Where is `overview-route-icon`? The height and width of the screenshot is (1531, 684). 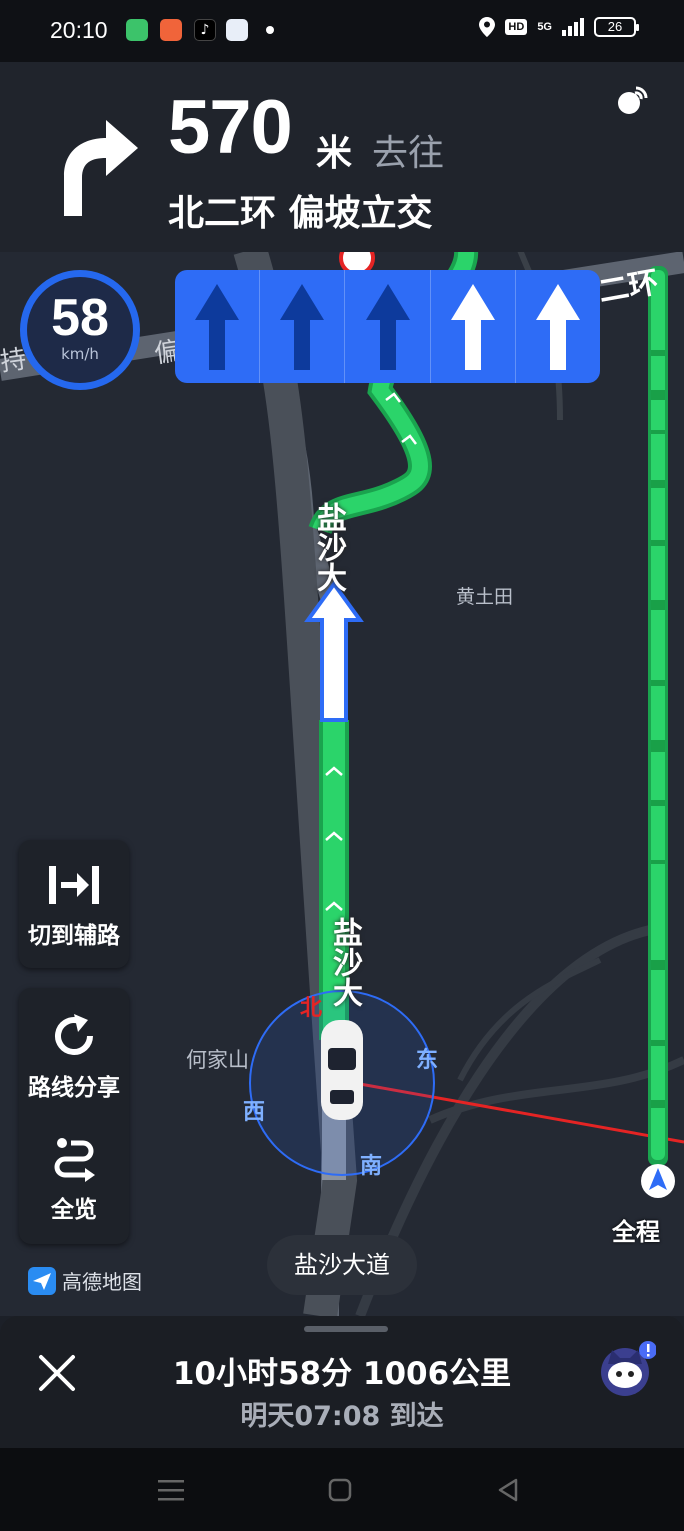
overview-route-icon is located at coordinates (74, 1160).